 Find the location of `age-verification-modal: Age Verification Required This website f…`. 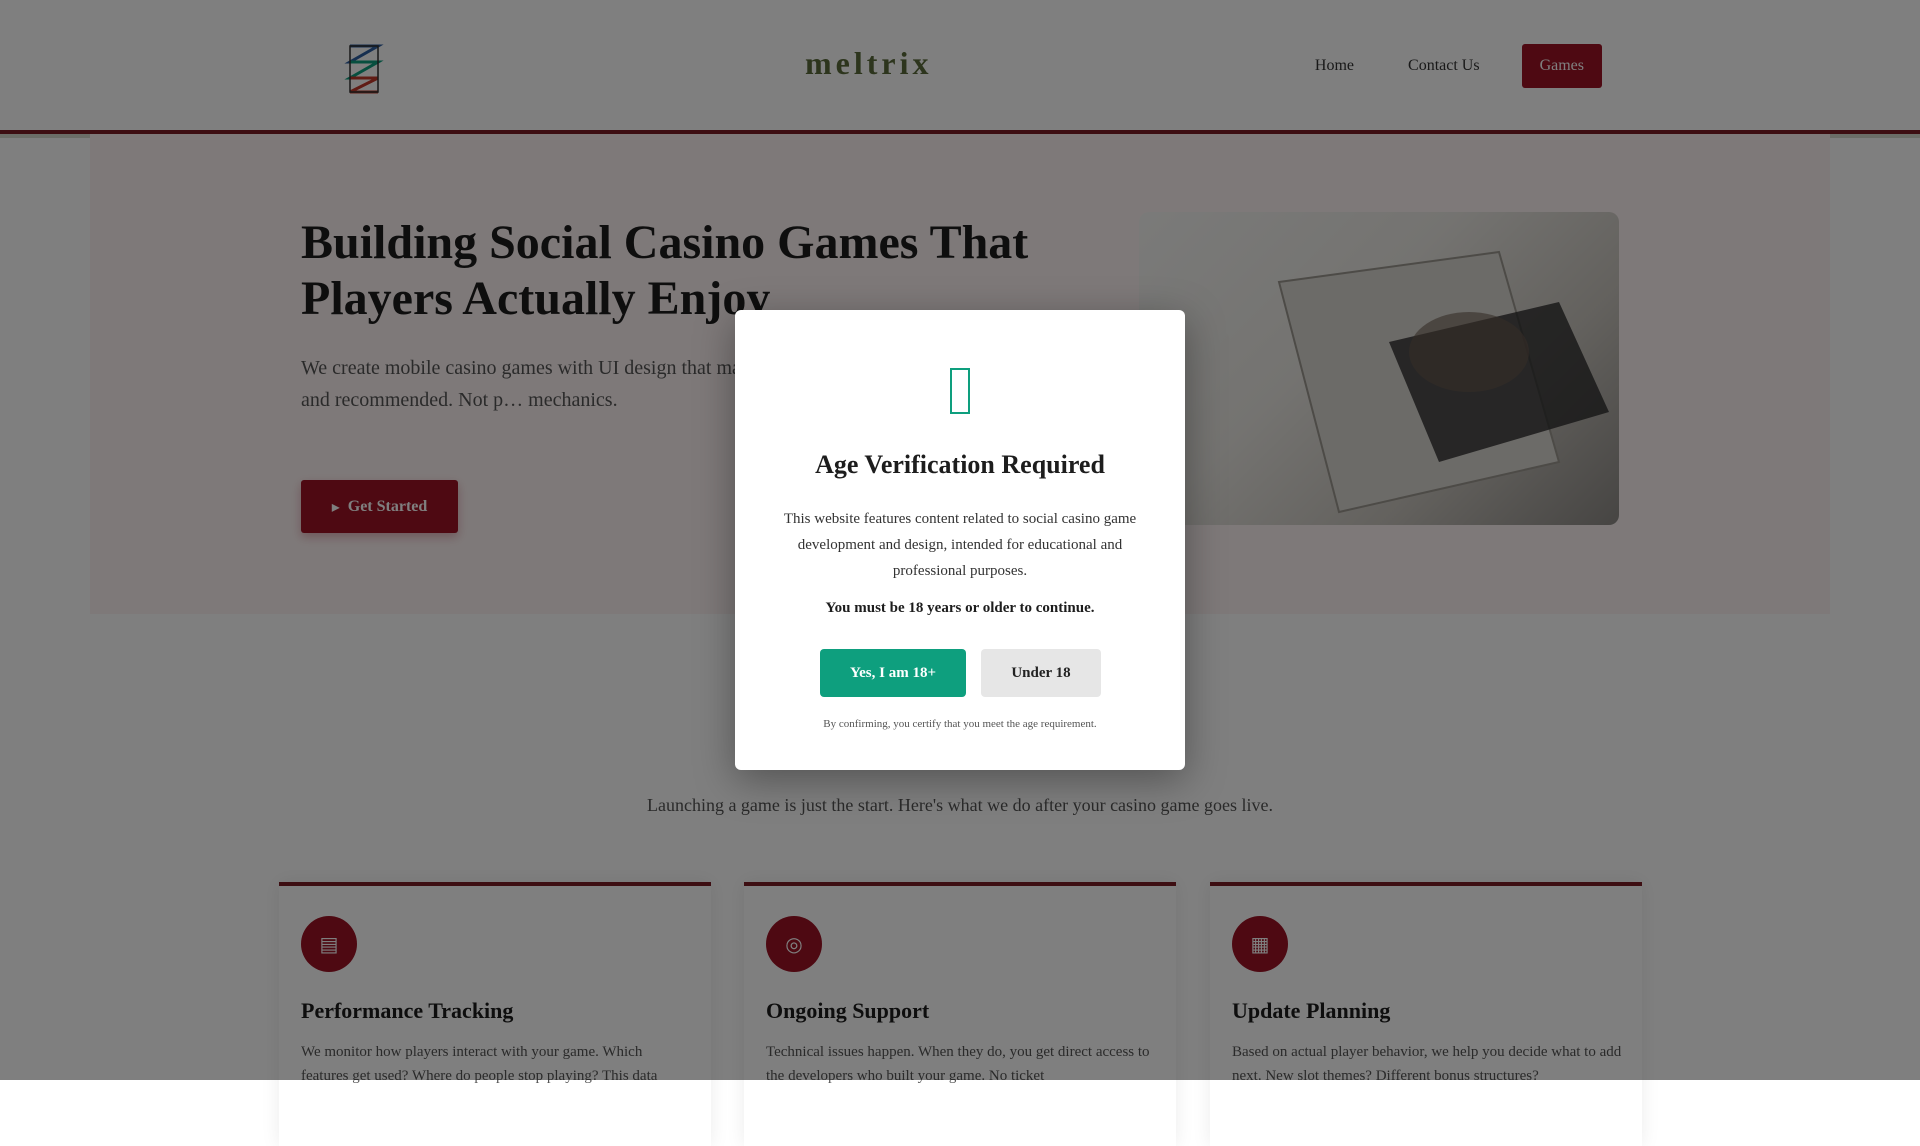

age-verification-modal: Age Verification Required This website f… is located at coordinates (960, 540).